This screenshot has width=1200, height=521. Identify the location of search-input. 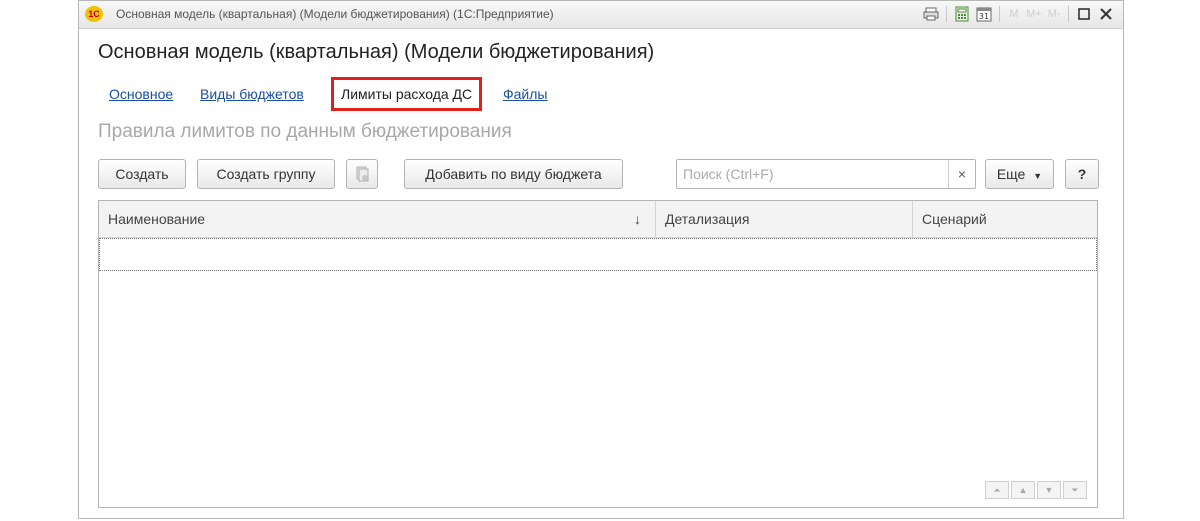
(813, 174).